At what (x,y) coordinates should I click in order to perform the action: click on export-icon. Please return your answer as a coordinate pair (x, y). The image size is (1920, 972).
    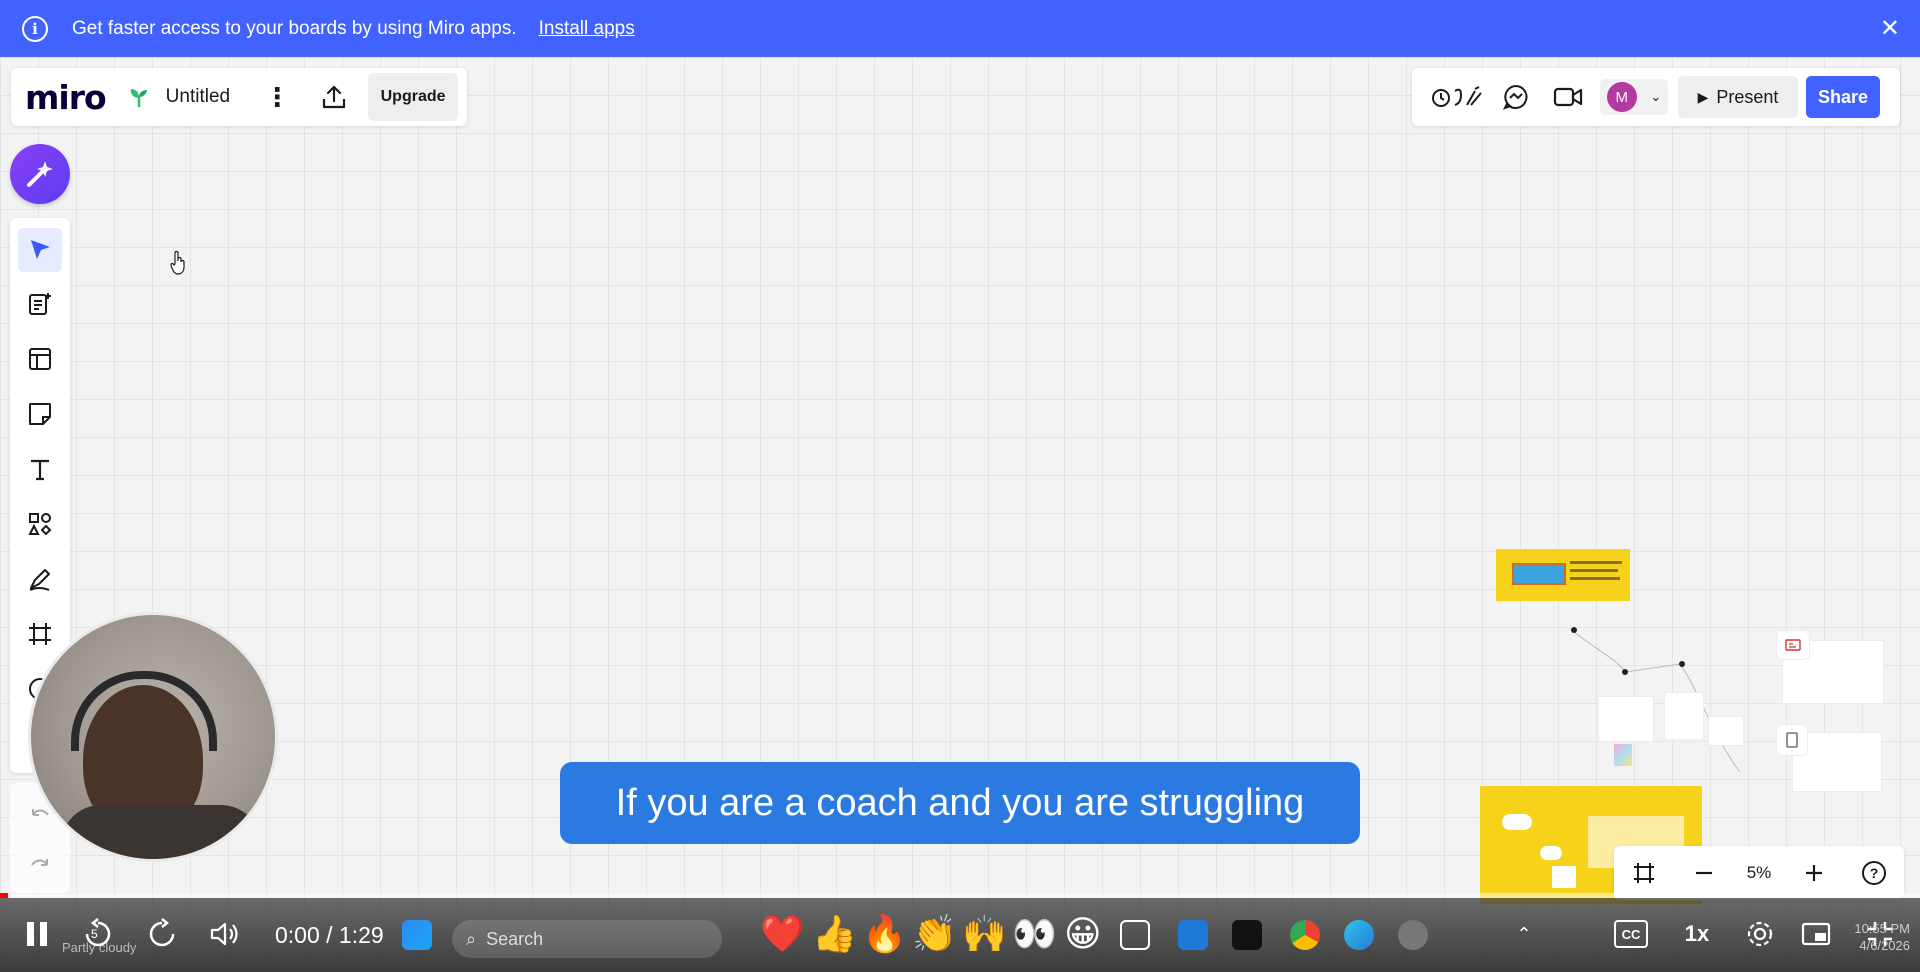
    Looking at the image, I should click on (334, 97).